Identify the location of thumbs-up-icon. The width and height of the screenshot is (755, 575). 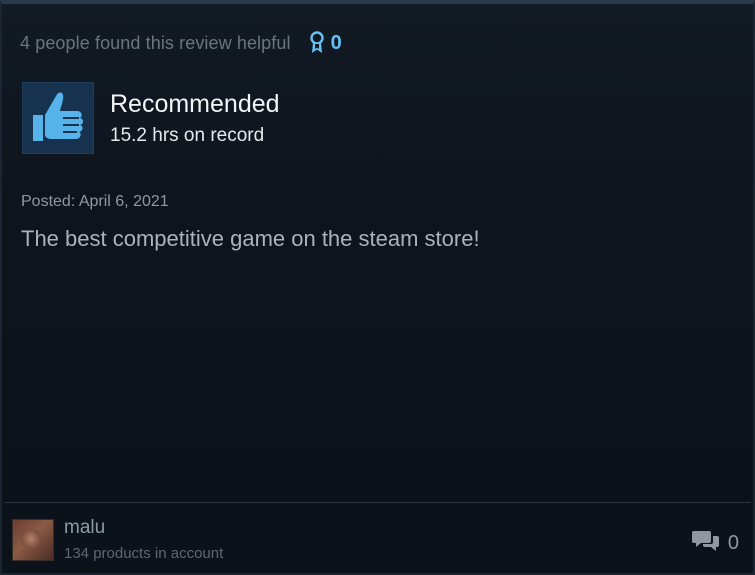
(58, 118).